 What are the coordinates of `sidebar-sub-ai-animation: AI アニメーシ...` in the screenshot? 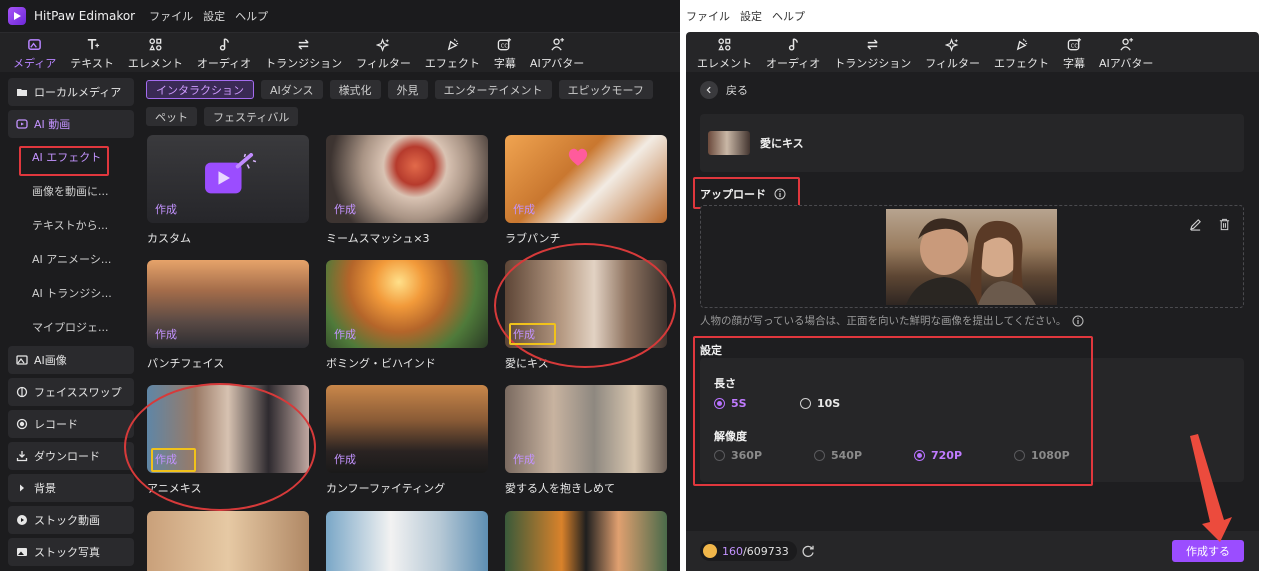 It's located at (71, 259).